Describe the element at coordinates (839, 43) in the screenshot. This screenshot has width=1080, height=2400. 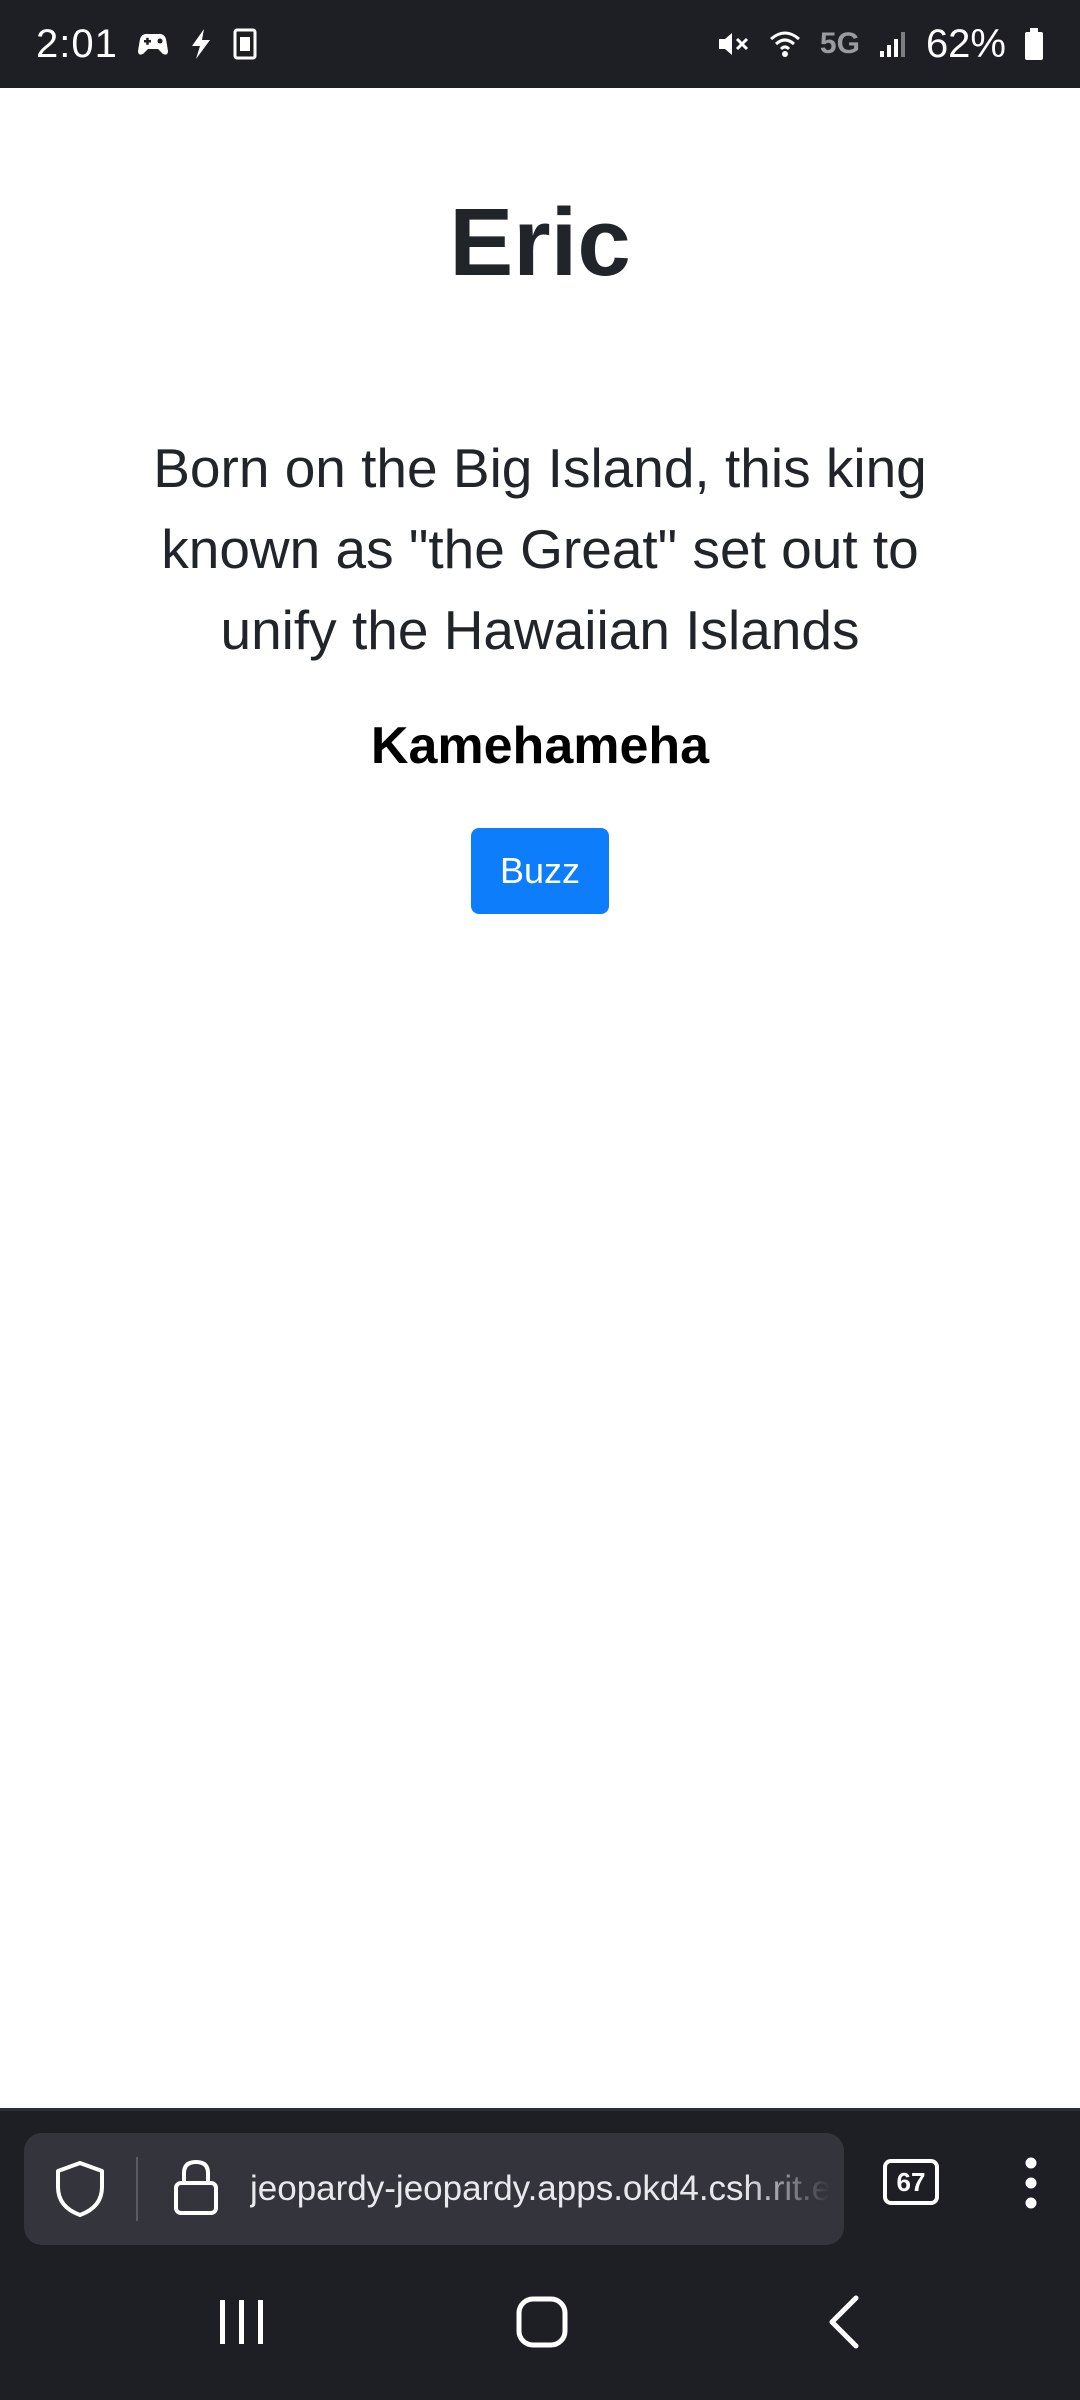
I see `network-type: 5G` at that location.